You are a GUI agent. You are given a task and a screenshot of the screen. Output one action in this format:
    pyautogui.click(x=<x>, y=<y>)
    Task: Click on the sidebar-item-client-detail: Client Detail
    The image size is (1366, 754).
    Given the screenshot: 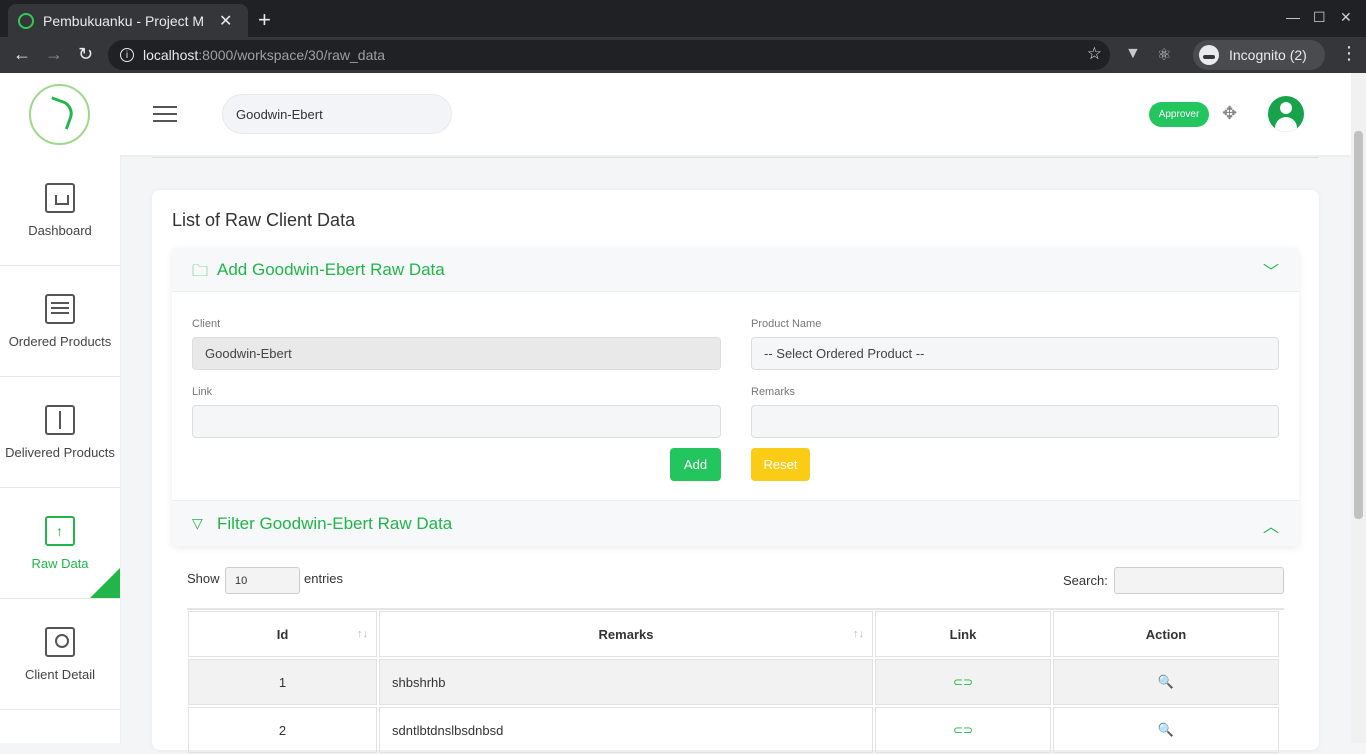 What is the action you would take?
    pyautogui.click(x=60, y=654)
    